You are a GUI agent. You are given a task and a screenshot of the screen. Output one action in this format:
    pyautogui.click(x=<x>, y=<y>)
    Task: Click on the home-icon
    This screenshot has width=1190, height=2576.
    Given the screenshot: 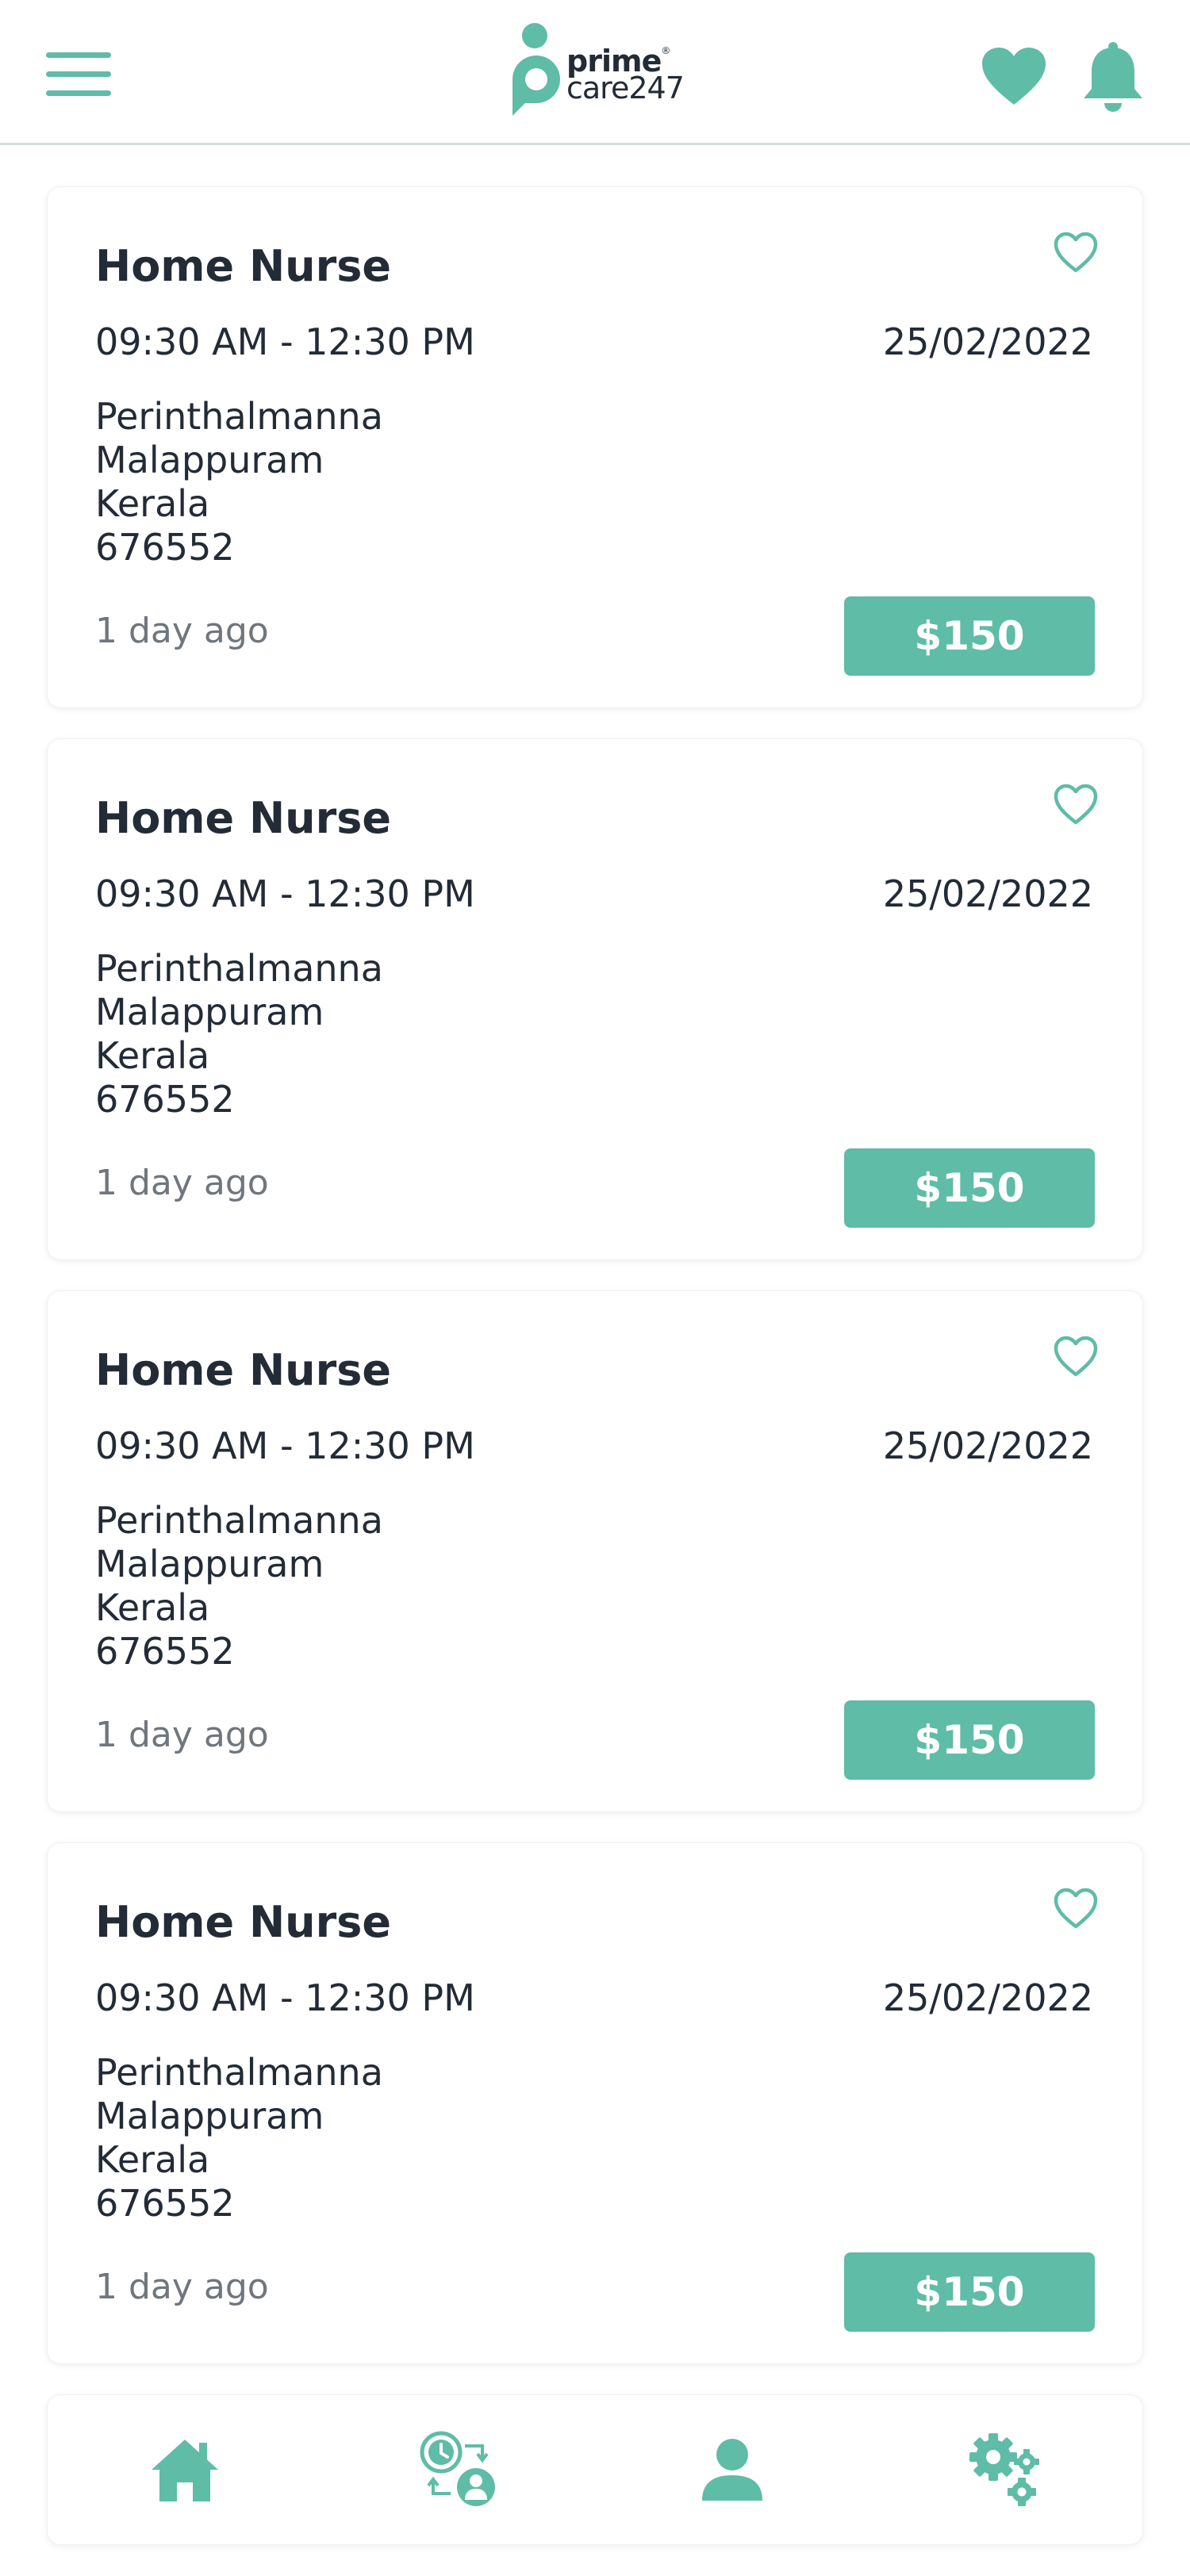 What is the action you would take?
    pyautogui.click(x=184, y=2471)
    